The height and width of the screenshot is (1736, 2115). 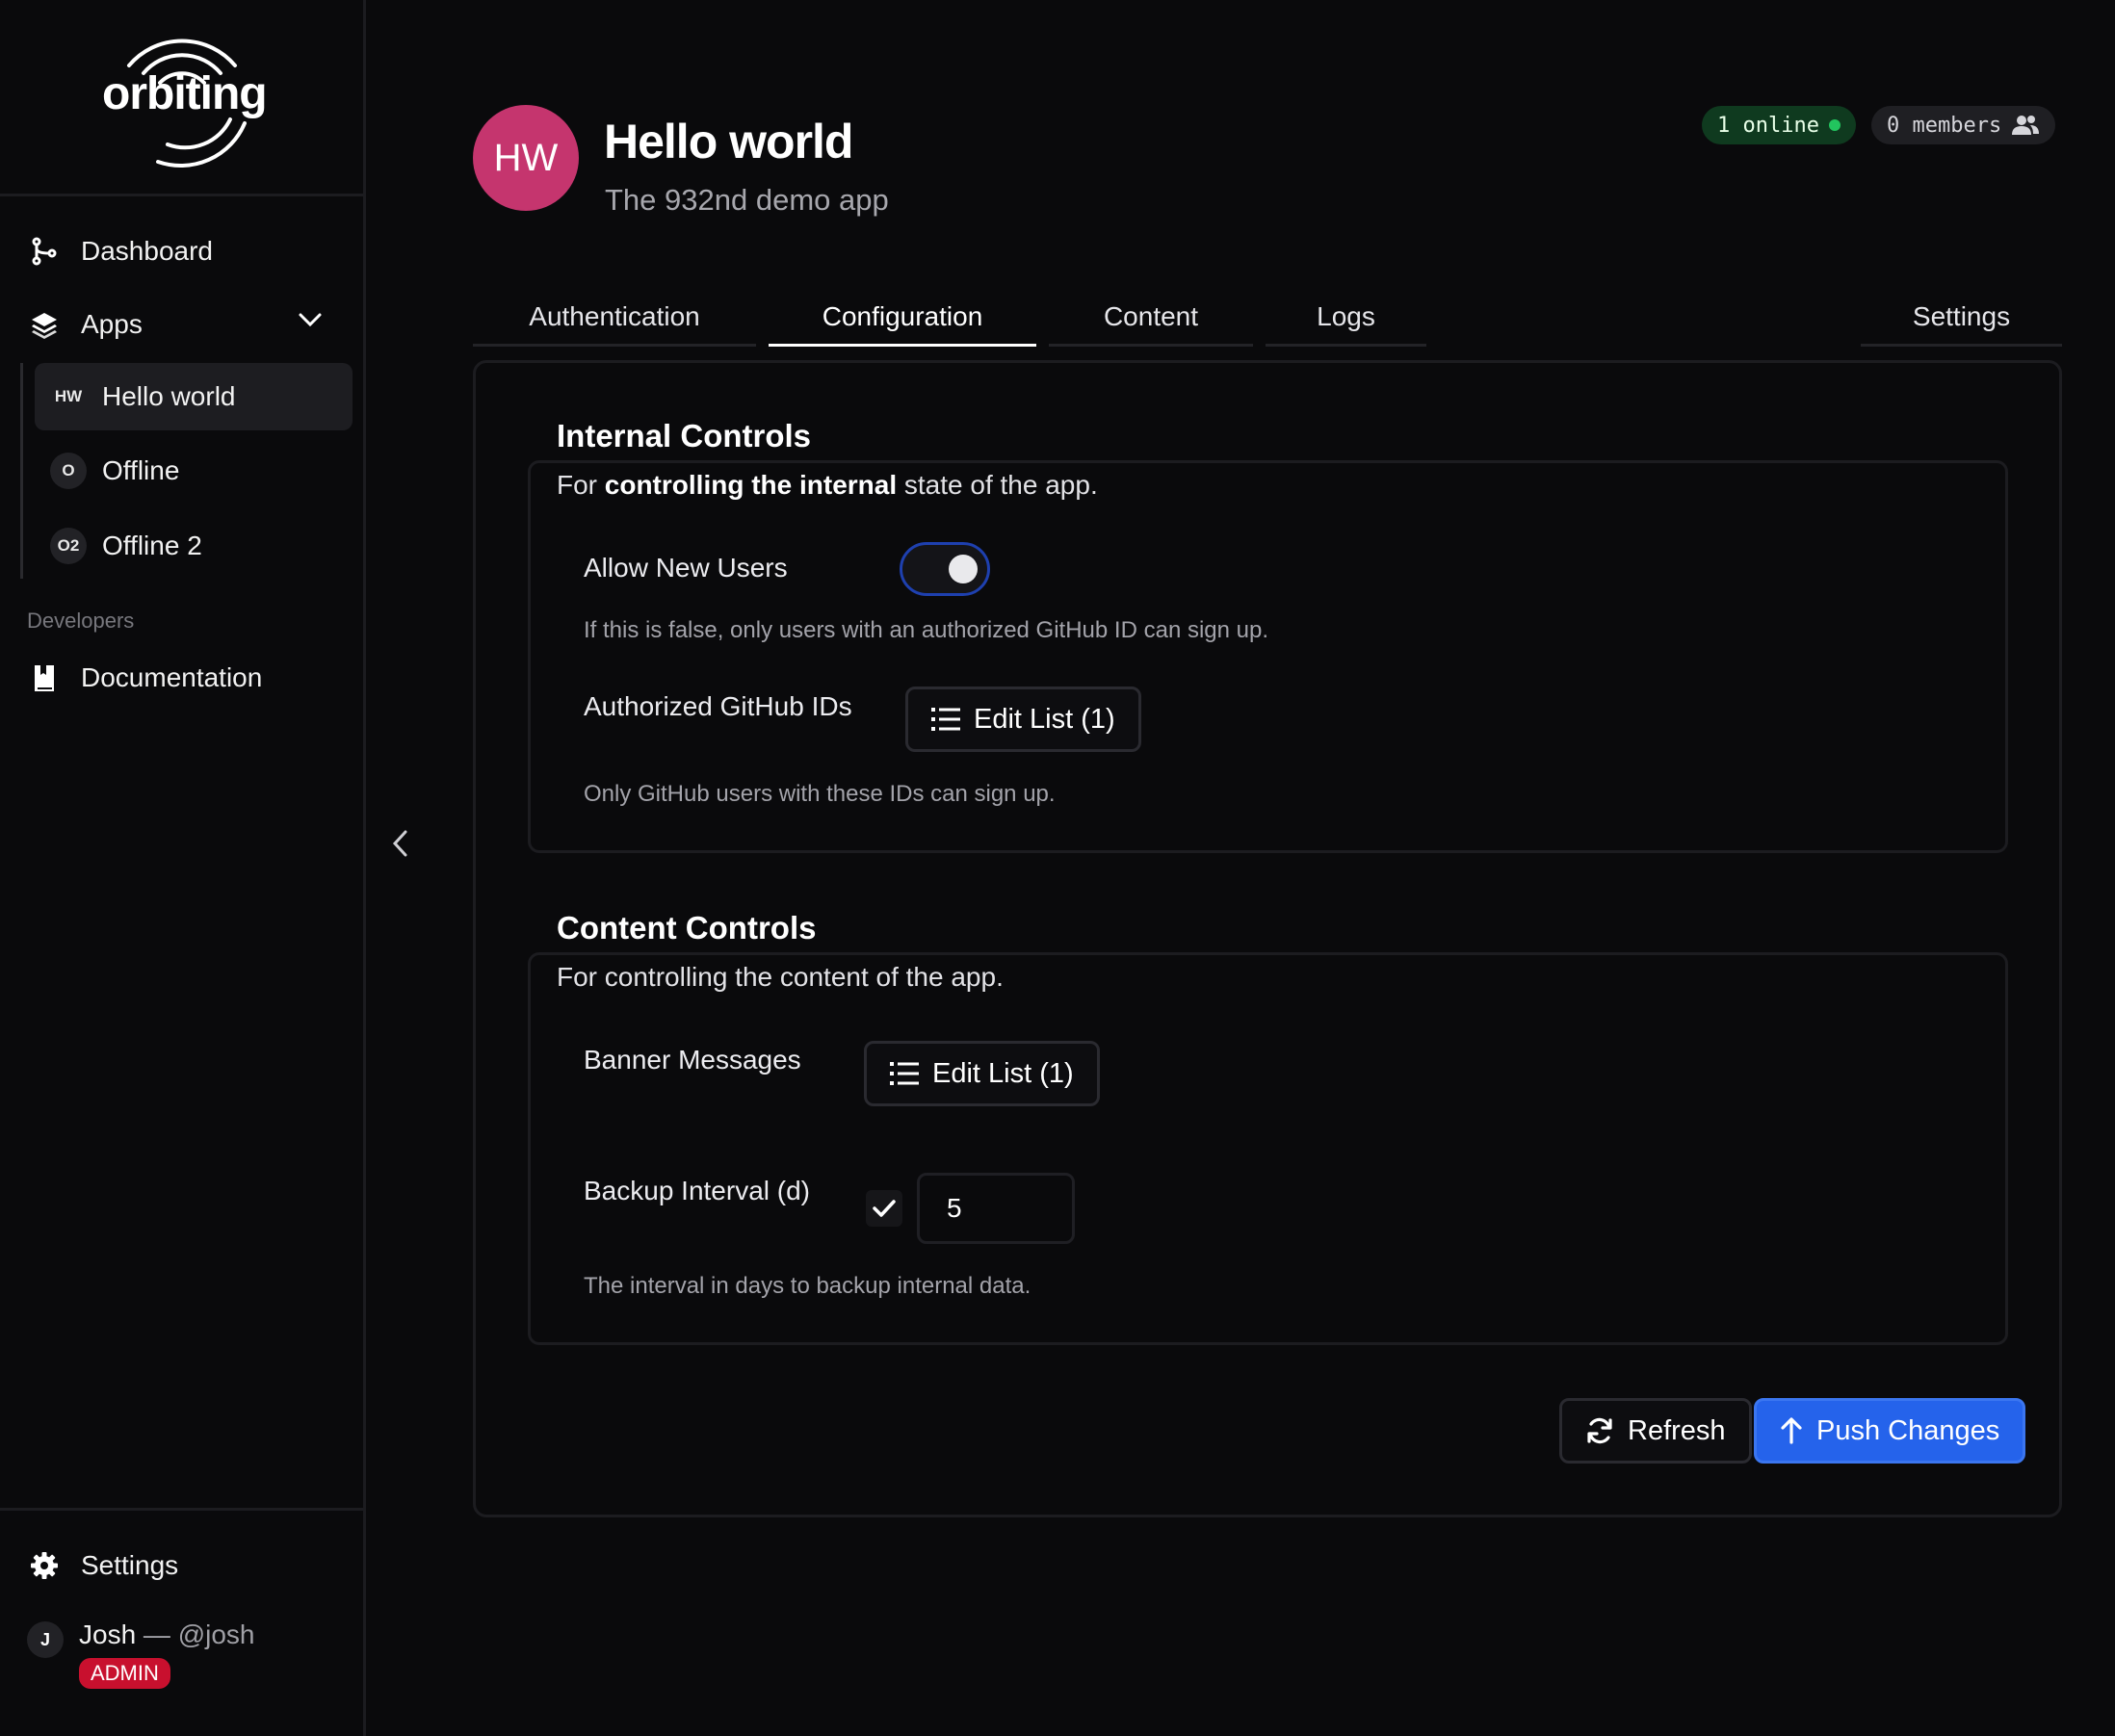 I want to click on nav-documentation-label: Documentation, so click(x=172, y=677).